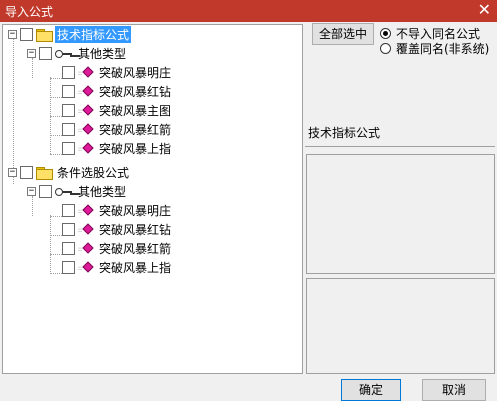 The height and width of the screenshot is (401, 497). What do you see at coordinates (400, 214) in the screenshot?
I see `formula-description-box` at bounding box center [400, 214].